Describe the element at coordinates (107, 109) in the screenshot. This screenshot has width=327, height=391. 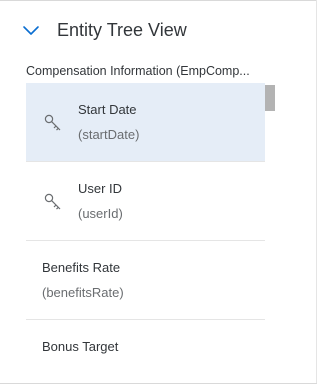
I see `field-name: Start Date` at that location.